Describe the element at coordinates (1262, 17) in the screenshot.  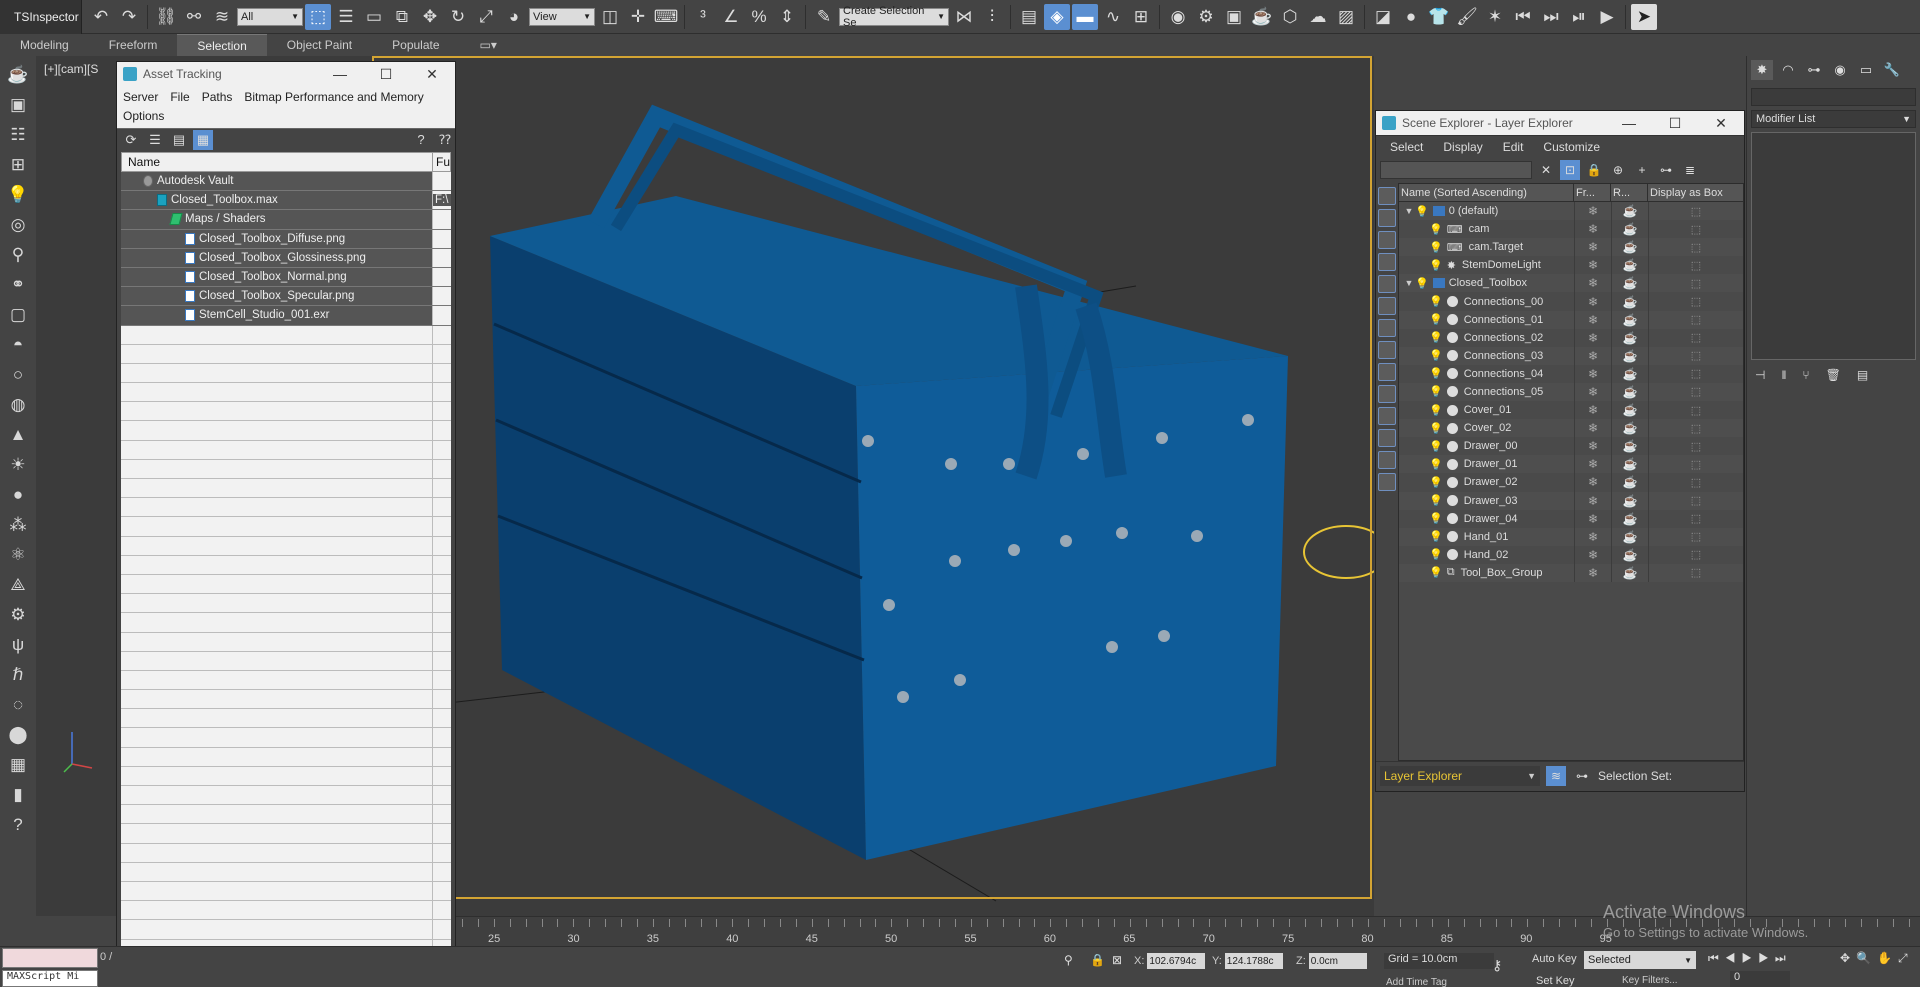
I see `render-production-icon: ☕` at that location.